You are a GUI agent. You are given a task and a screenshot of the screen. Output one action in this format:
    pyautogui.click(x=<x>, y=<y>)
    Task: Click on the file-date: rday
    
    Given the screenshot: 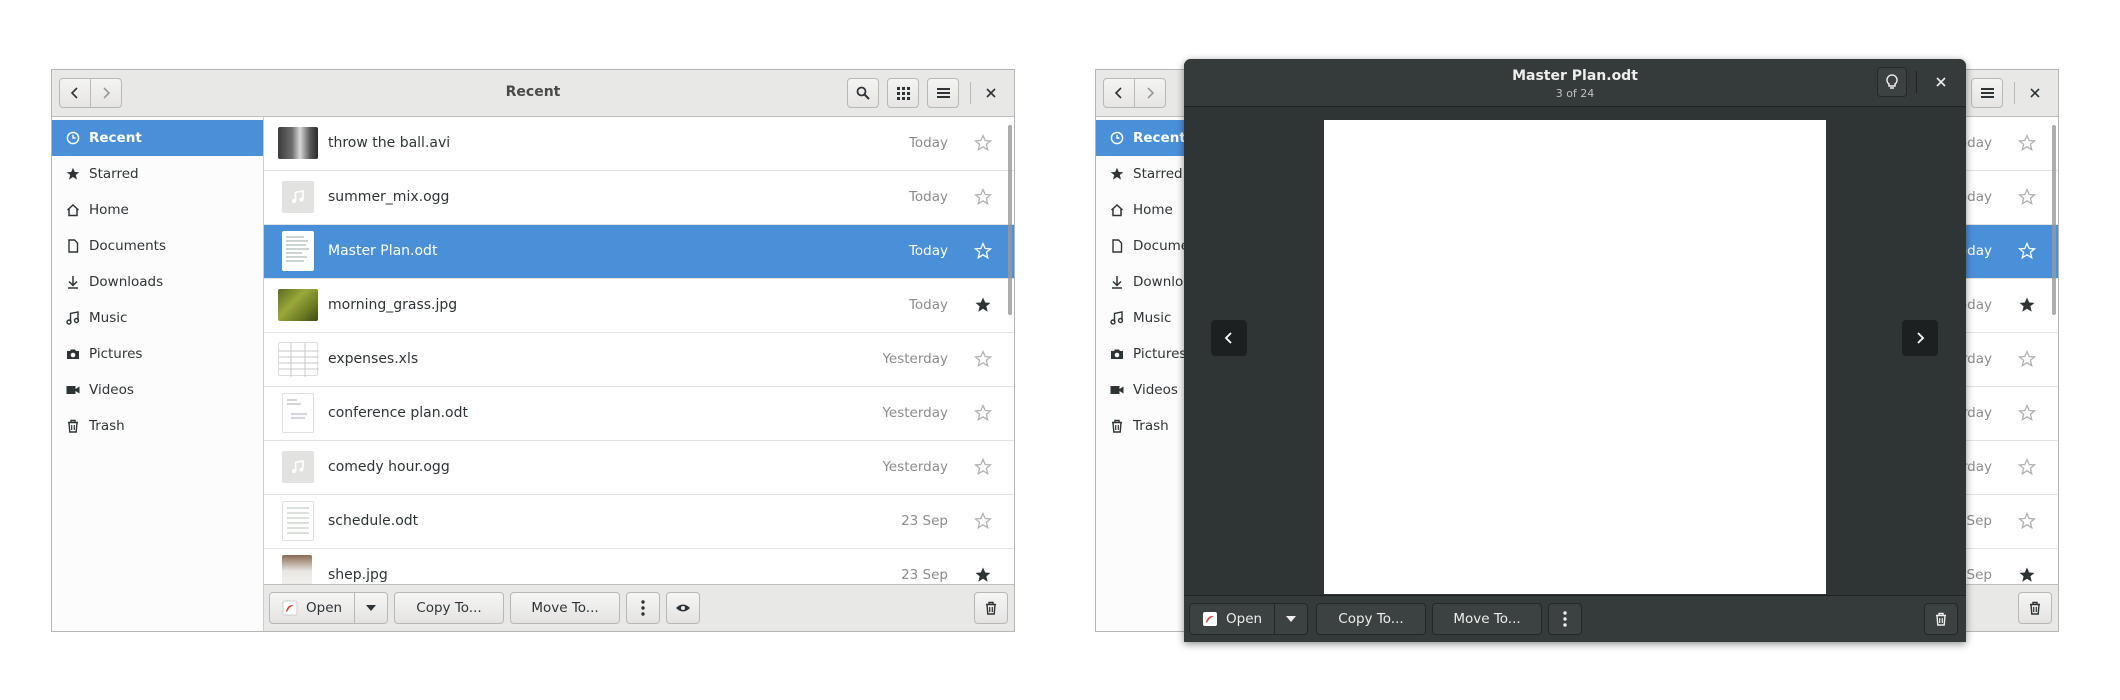 What is the action you would take?
    pyautogui.click(x=1976, y=359)
    